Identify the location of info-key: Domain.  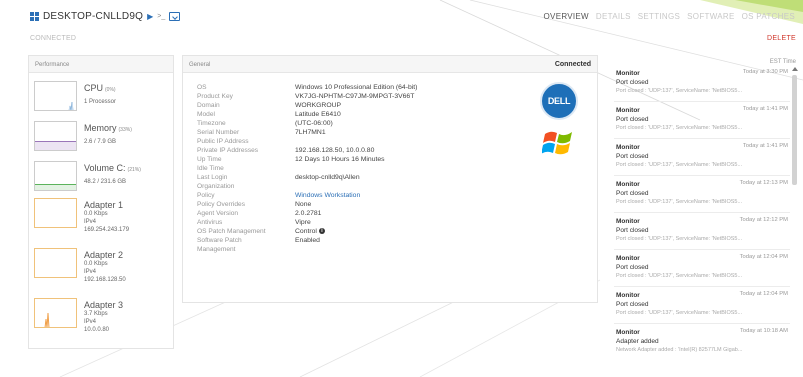
(208, 105).